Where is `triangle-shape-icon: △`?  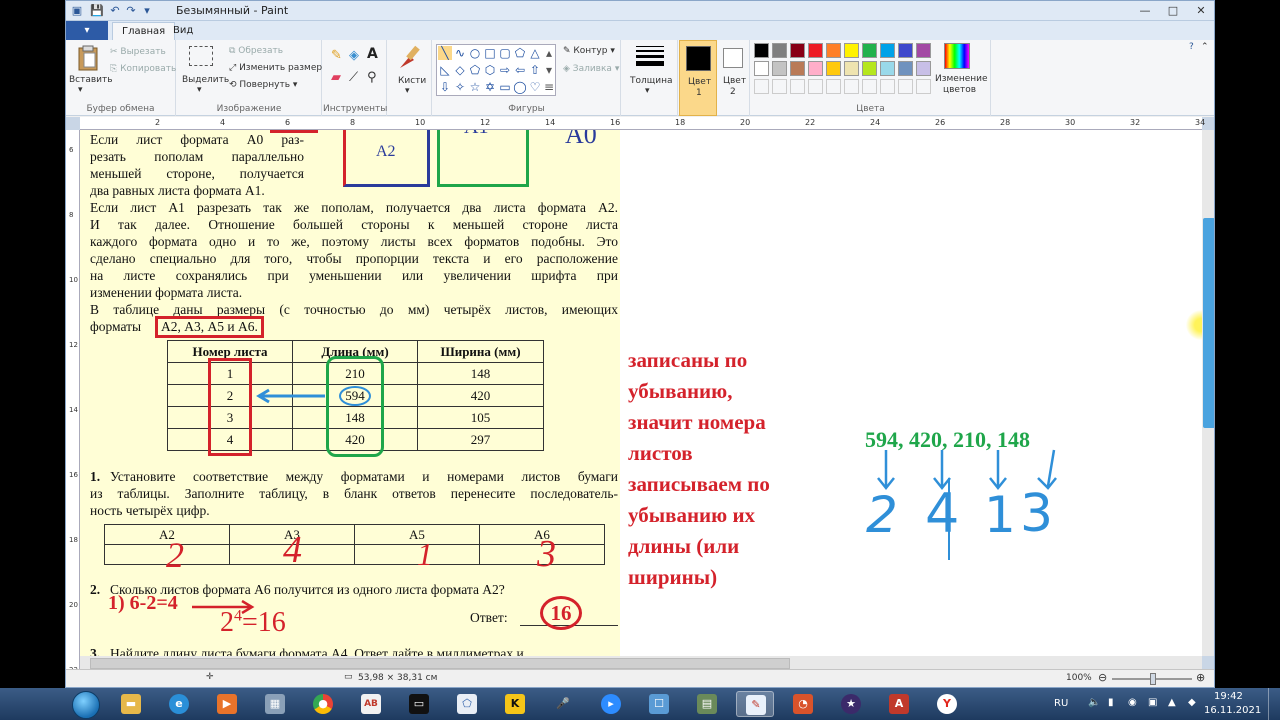 triangle-shape-icon: △ is located at coordinates (535, 53).